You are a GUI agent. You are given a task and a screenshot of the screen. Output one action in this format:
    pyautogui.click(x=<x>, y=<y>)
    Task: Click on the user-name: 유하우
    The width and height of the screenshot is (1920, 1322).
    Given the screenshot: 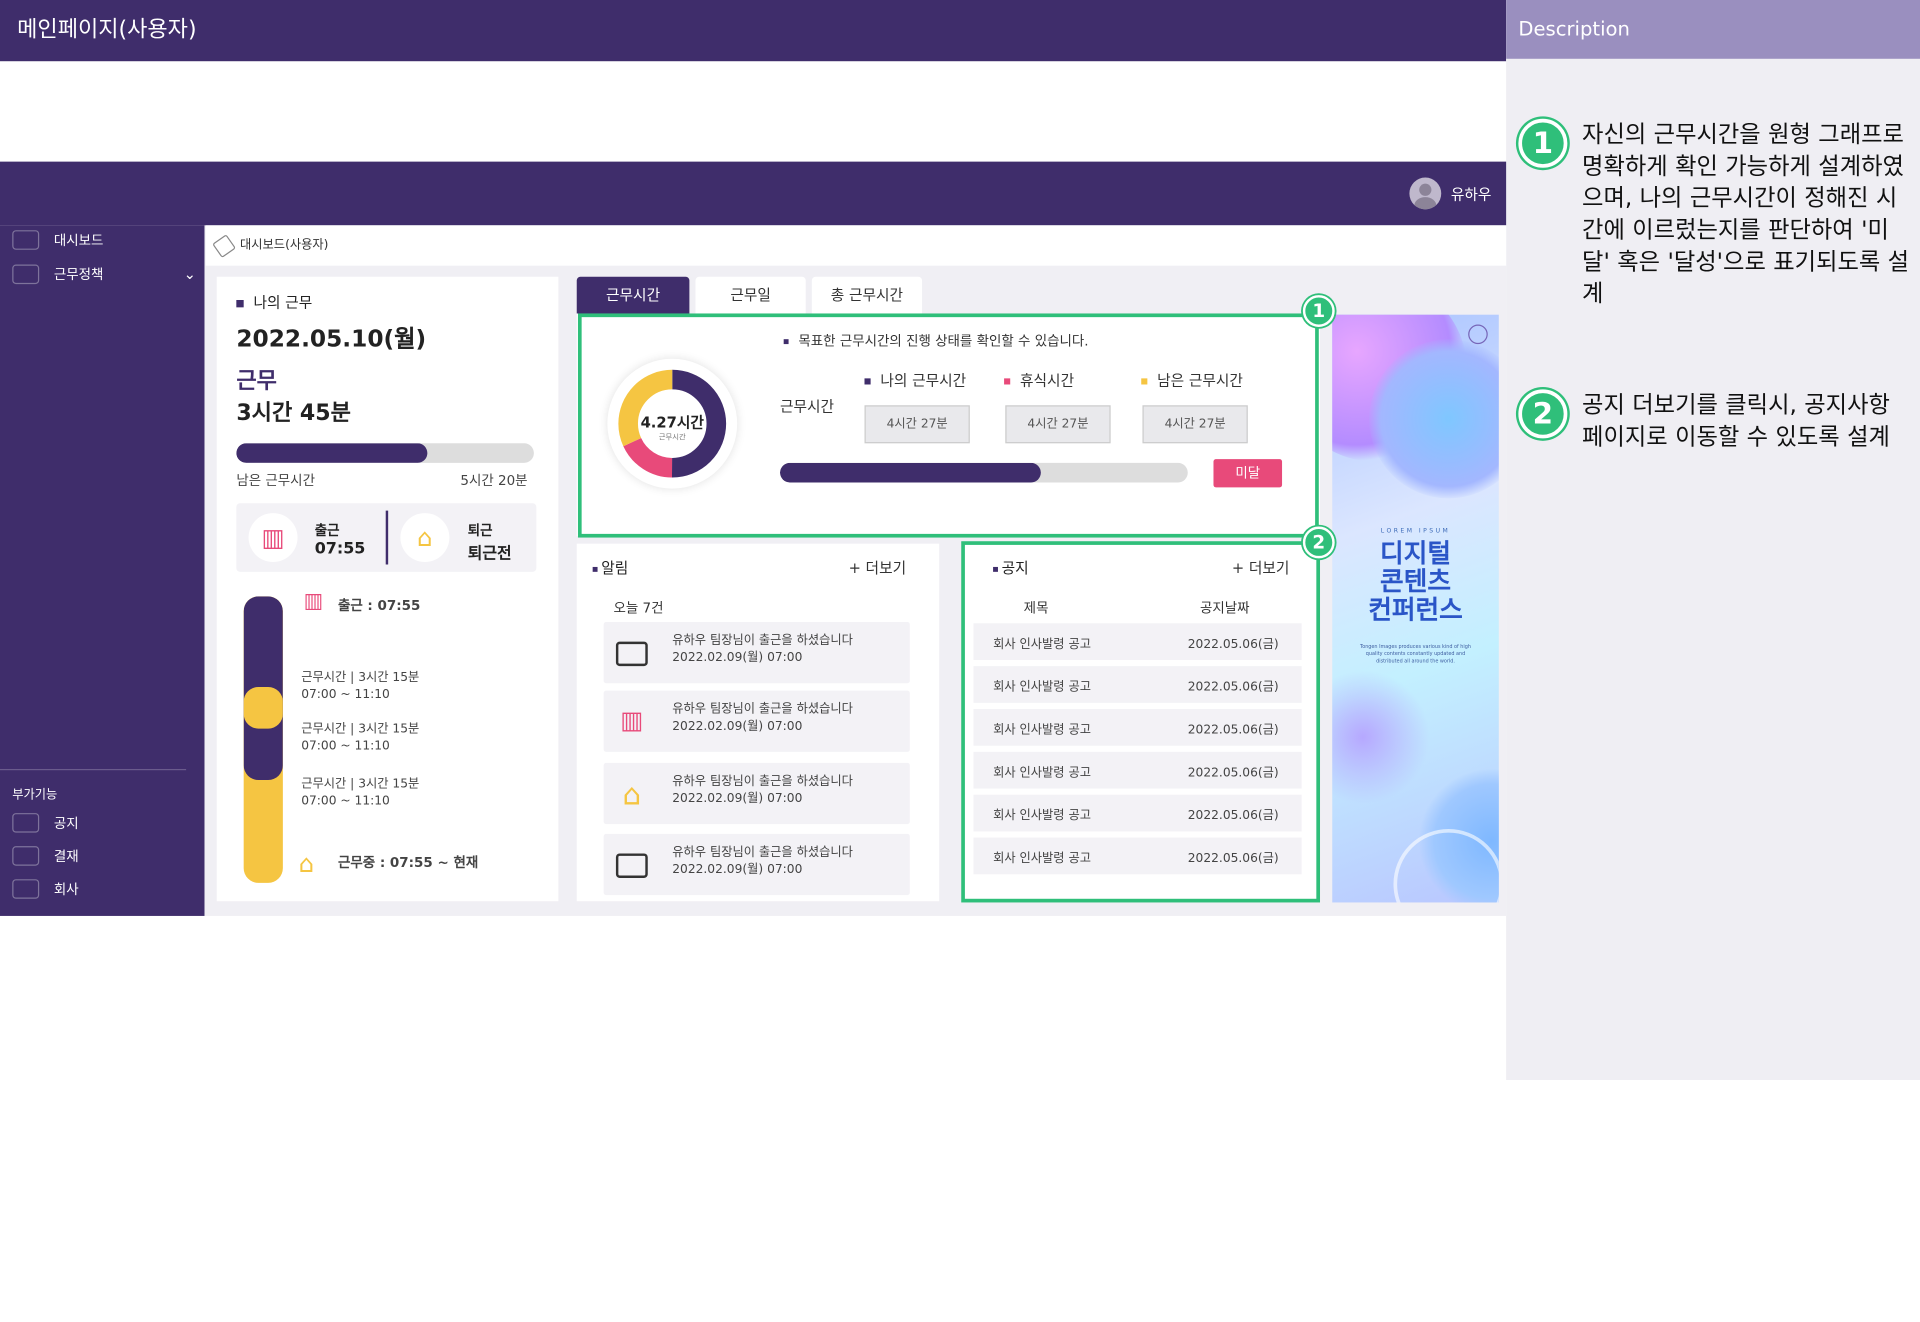 What is the action you would take?
    pyautogui.click(x=1471, y=194)
    